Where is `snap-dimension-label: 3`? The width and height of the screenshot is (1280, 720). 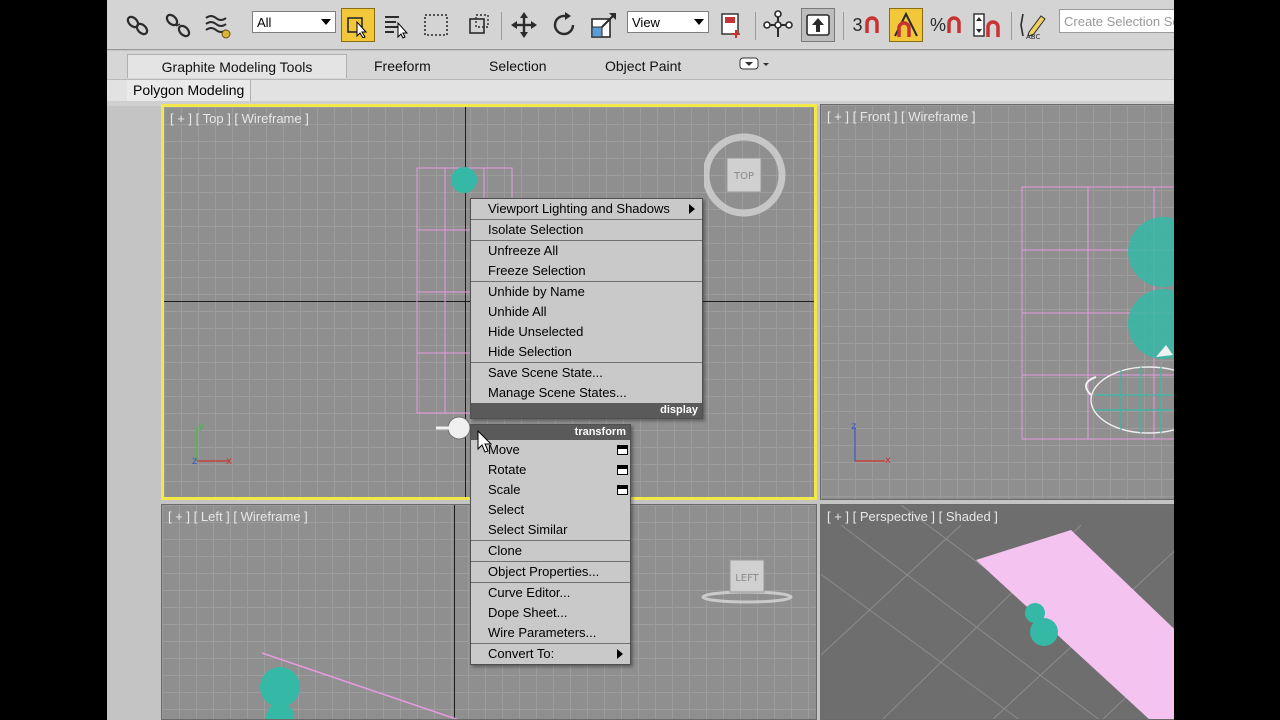 snap-dimension-label: 3 is located at coordinates (857, 24).